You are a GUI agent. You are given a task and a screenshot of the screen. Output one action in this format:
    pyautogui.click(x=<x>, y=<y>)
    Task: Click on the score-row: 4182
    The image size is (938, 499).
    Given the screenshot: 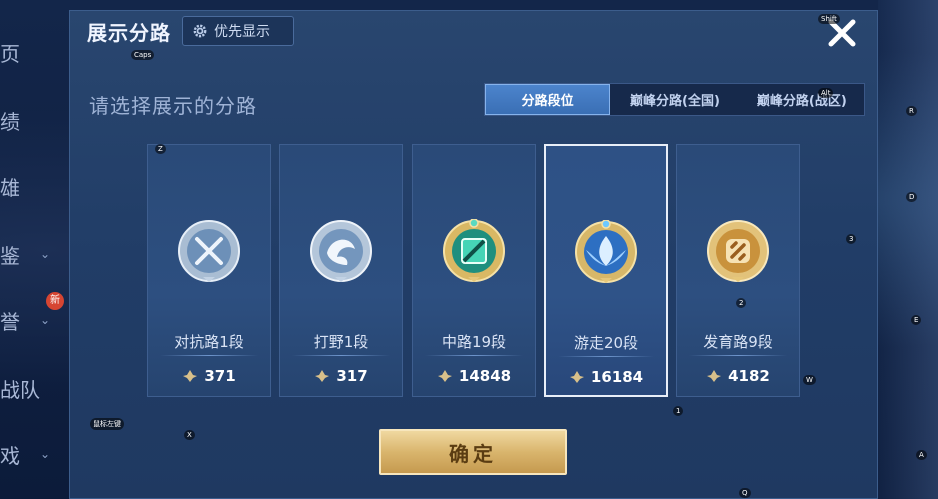 What is the action you would take?
    pyautogui.click(x=738, y=376)
    